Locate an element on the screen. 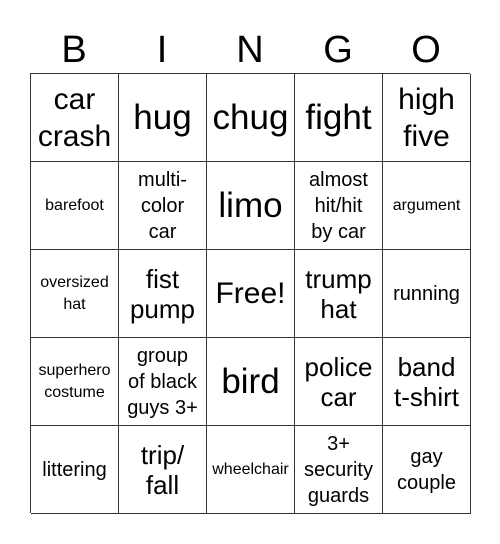 Image resolution: width=500 pixels, height=544 pixels. bingo-cell: car crash is located at coordinates (75, 118).